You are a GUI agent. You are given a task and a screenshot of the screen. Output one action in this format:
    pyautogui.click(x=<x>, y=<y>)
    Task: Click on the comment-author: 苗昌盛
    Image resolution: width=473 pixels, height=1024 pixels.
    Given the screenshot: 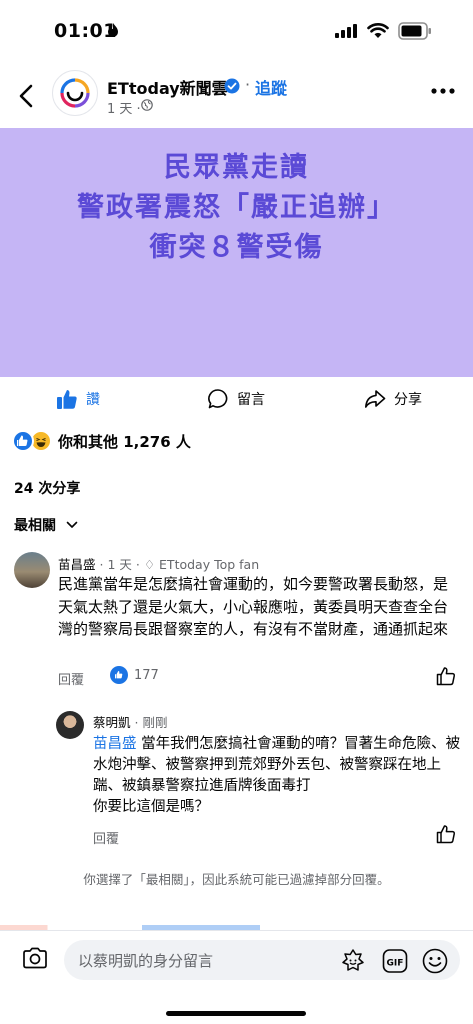 What is the action you would take?
    pyautogui.click(x=77, y=564)
    